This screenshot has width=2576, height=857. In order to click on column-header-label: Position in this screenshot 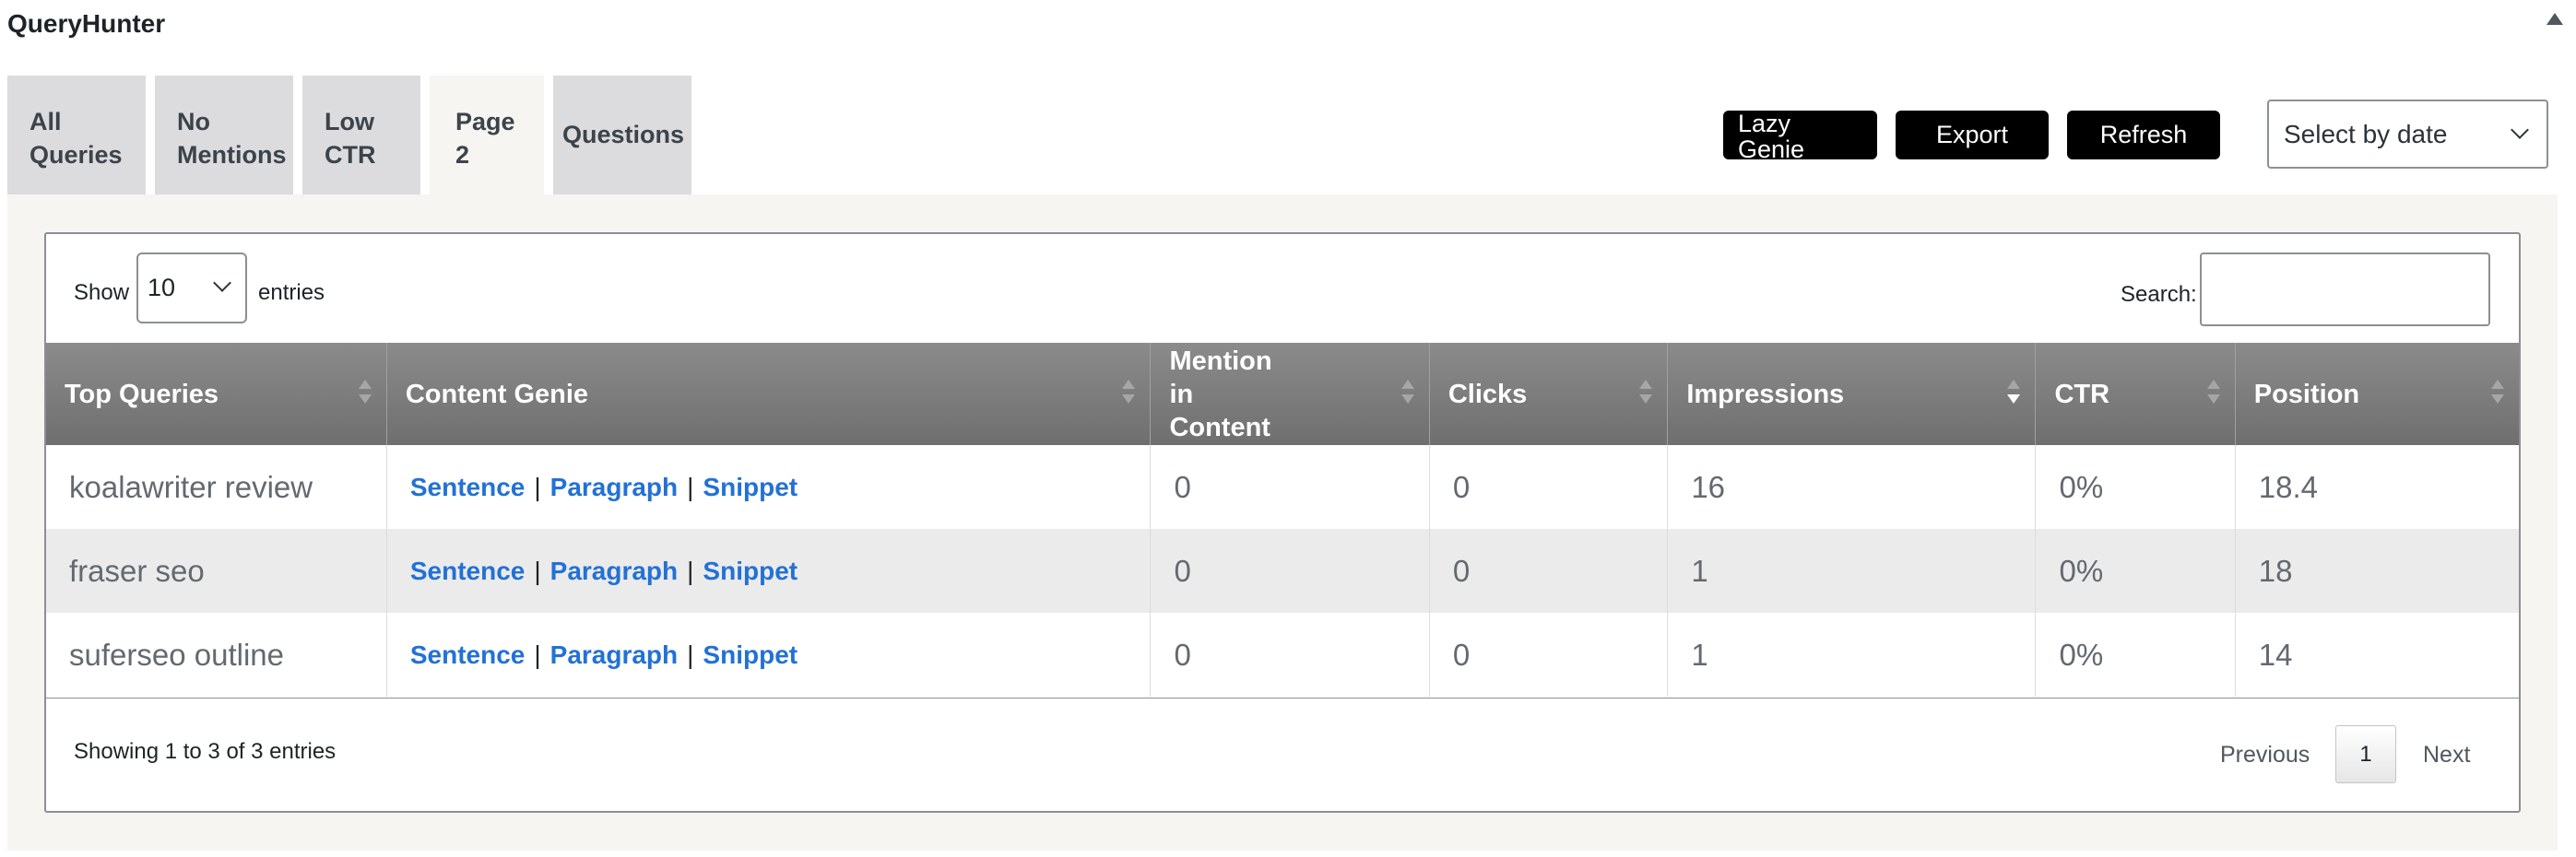, I will do `click(2306, 394)`.